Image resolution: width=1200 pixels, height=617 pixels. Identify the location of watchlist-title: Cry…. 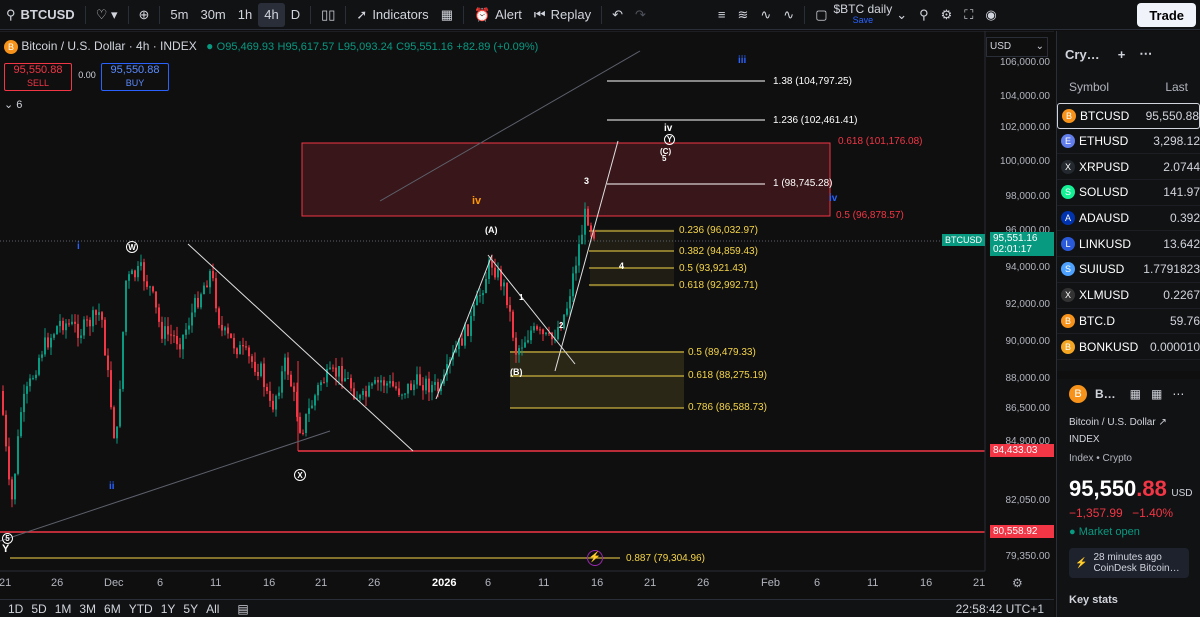
(1082, 54).